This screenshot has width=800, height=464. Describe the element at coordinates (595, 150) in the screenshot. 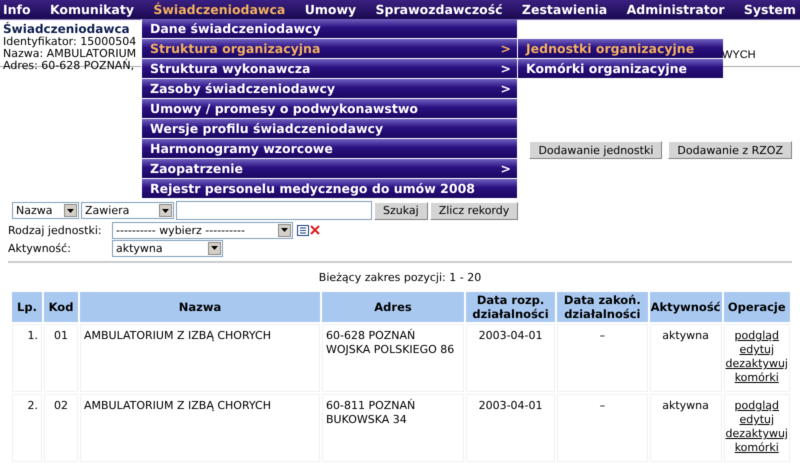

I see `add-button: Dodawanie jednostki` at that location.